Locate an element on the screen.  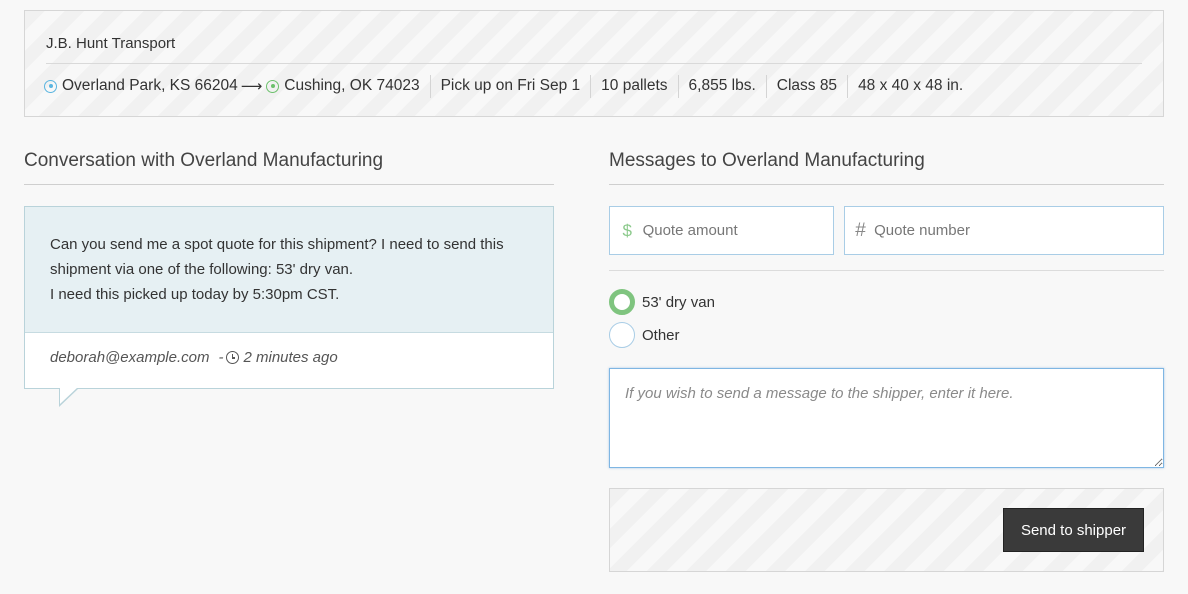
quote-amount-field: $ is located at coordinates (721, 230).